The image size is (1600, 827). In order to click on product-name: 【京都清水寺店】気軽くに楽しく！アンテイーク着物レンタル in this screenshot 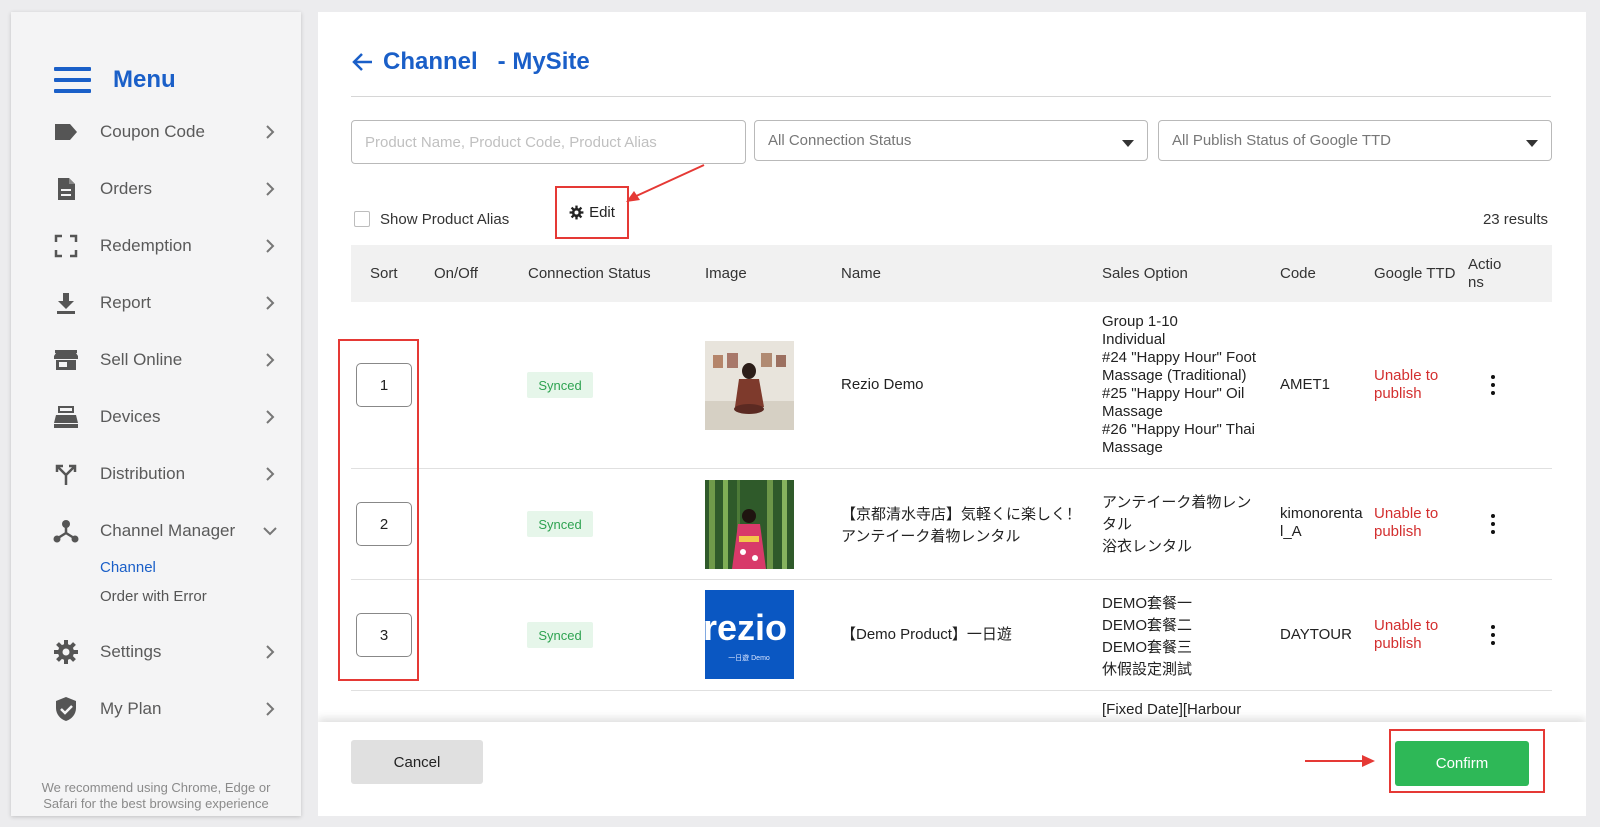, I will do `click(961, 525)`.